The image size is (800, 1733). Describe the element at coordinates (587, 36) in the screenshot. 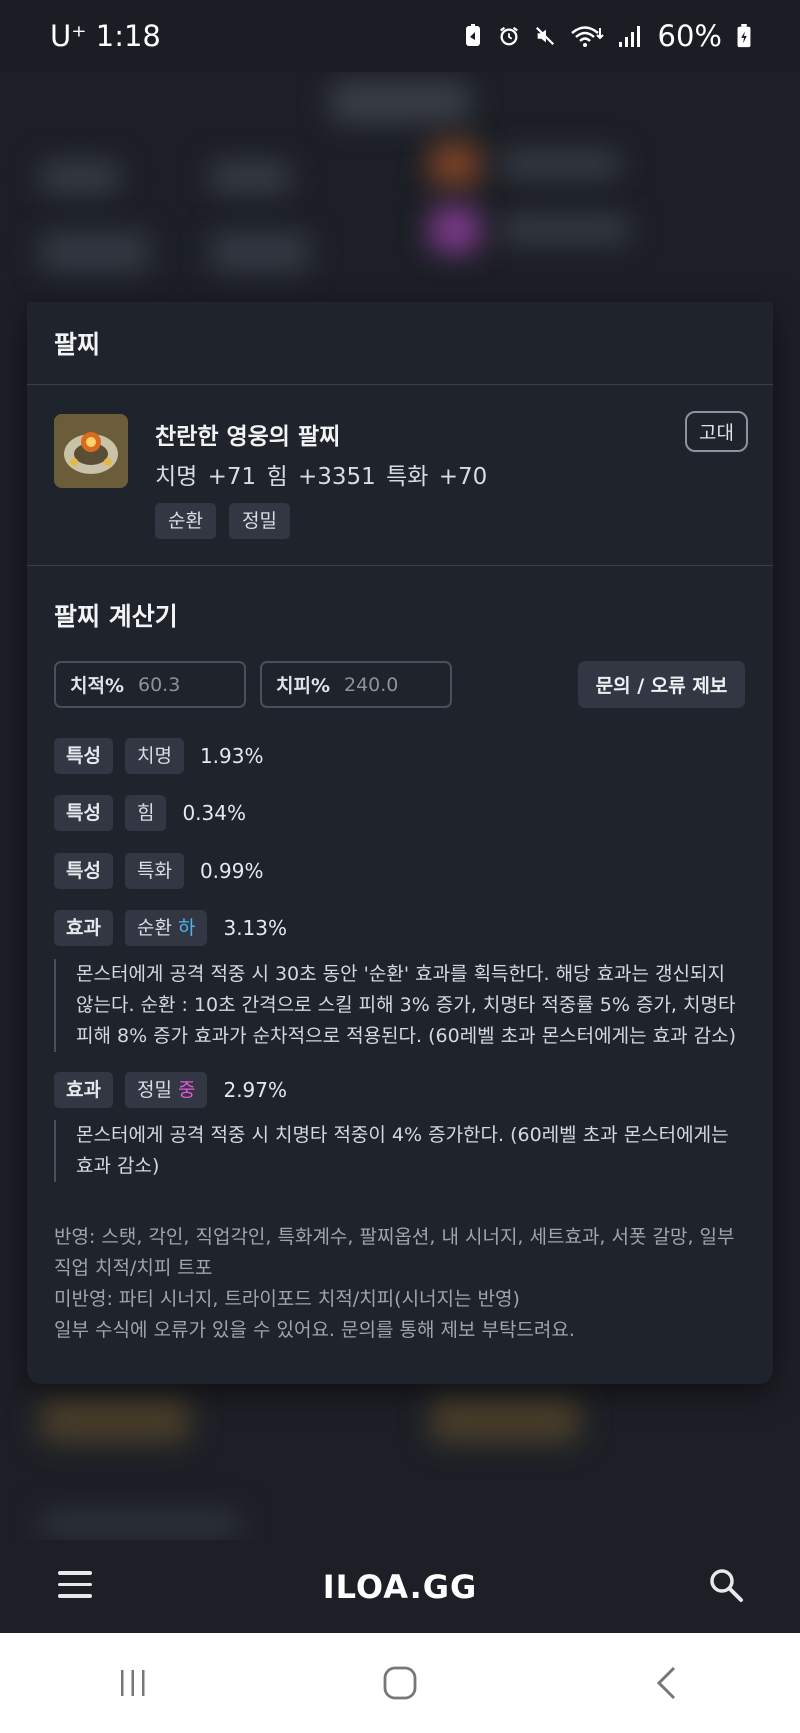

I see `wifi-icon` at that location.